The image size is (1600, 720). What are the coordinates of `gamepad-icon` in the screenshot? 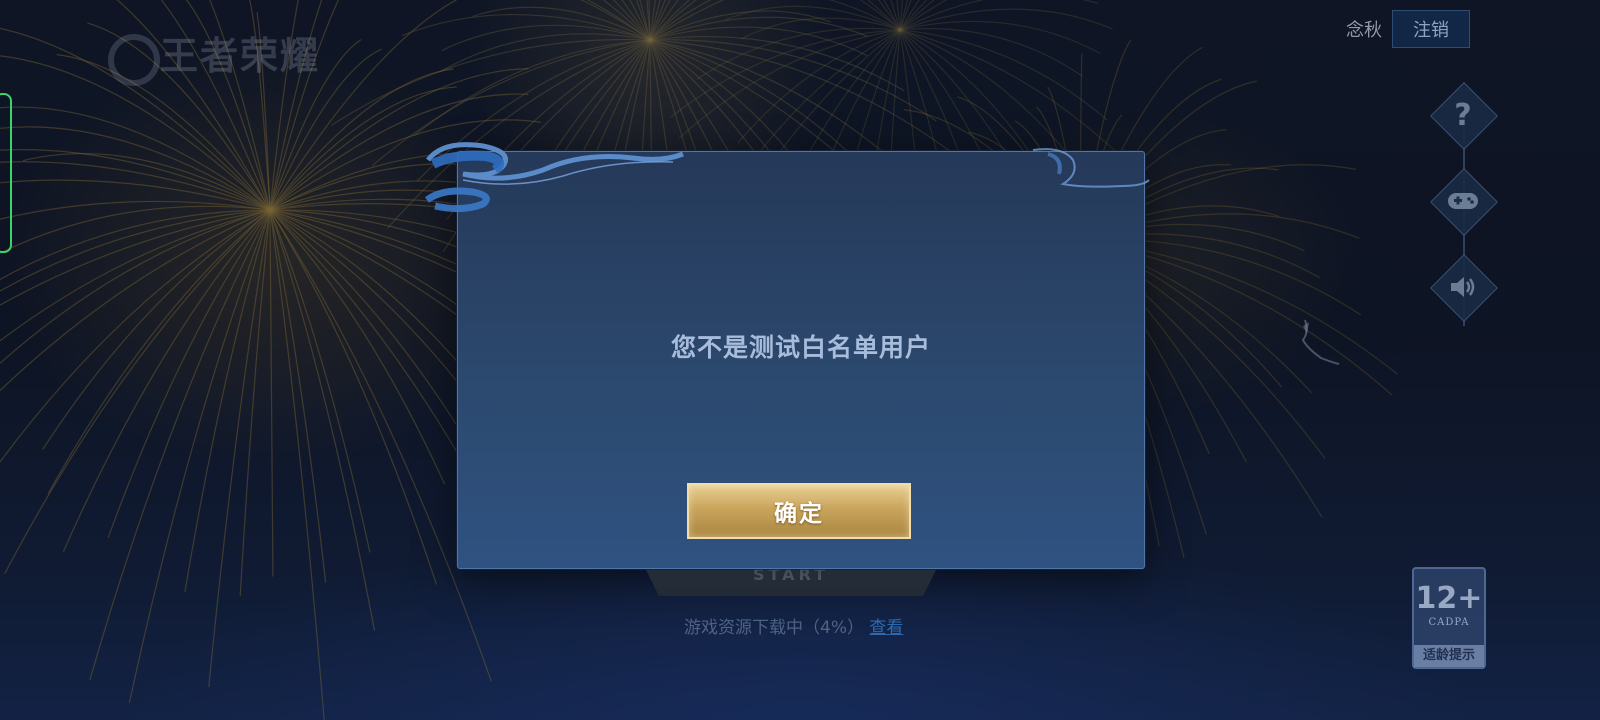 It's located at (1463, 201).